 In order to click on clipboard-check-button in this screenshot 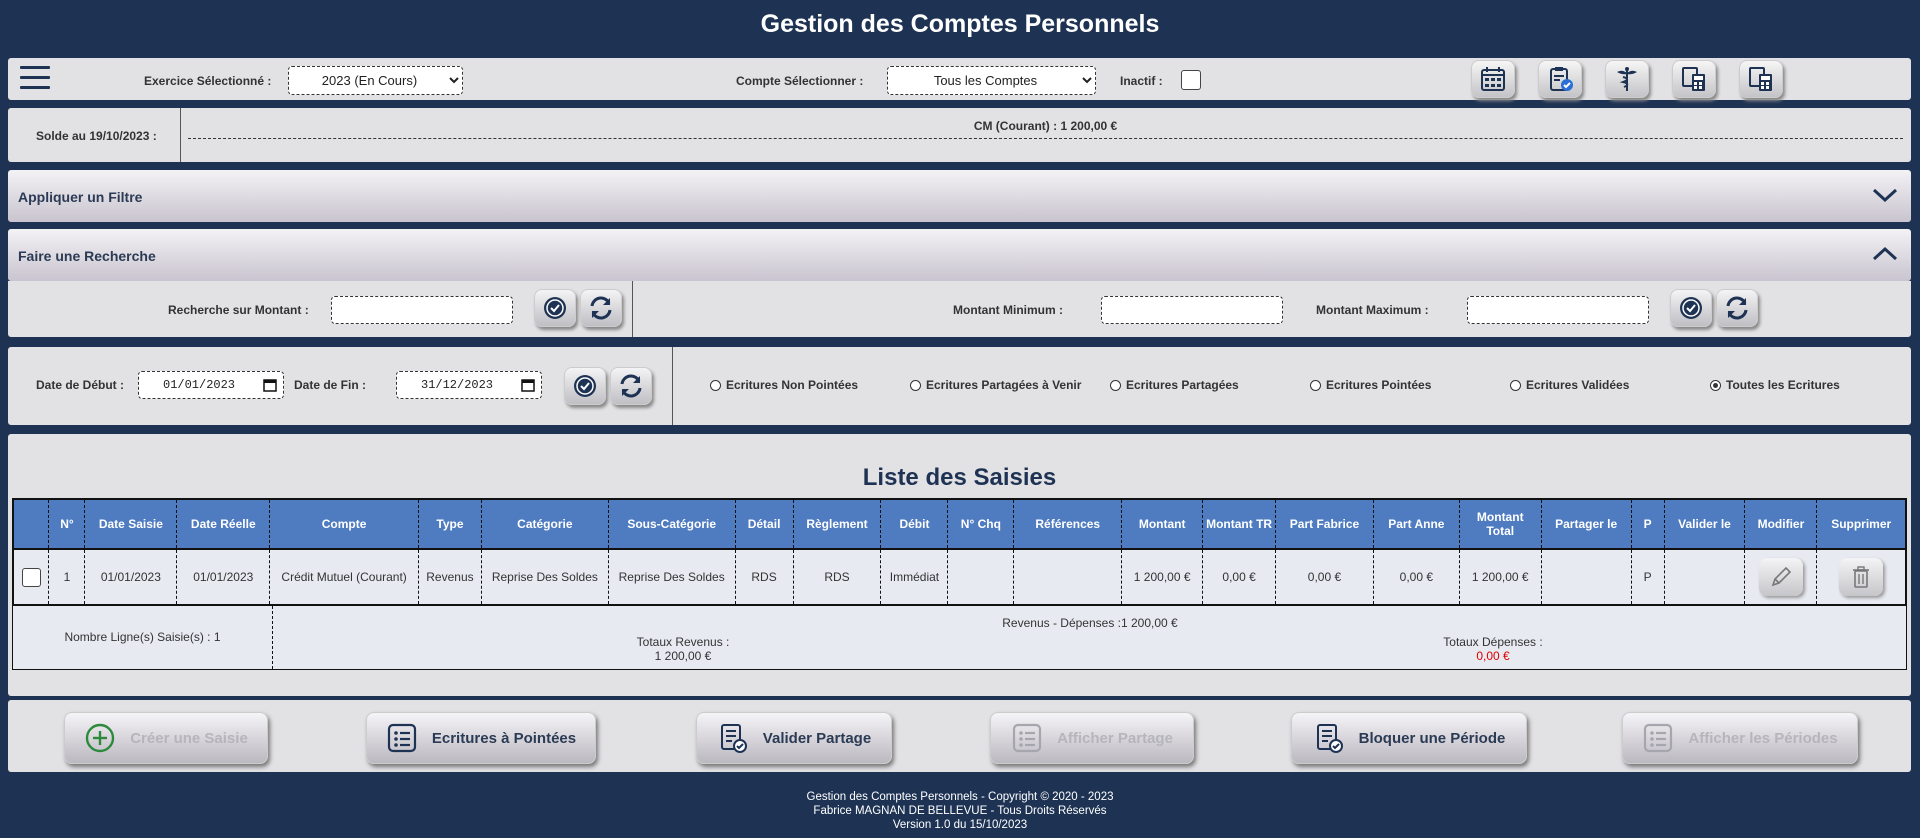, I will do `click(1560, 79)`.